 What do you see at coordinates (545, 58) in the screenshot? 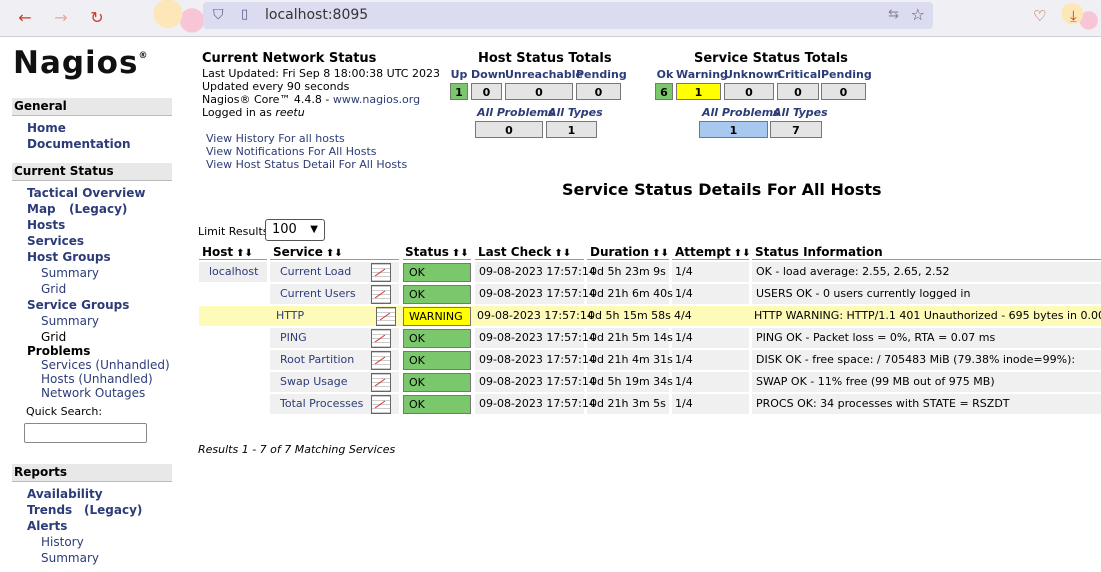
I see `host-totals-title: Host Status Totals` at bounding box center [545, 58].